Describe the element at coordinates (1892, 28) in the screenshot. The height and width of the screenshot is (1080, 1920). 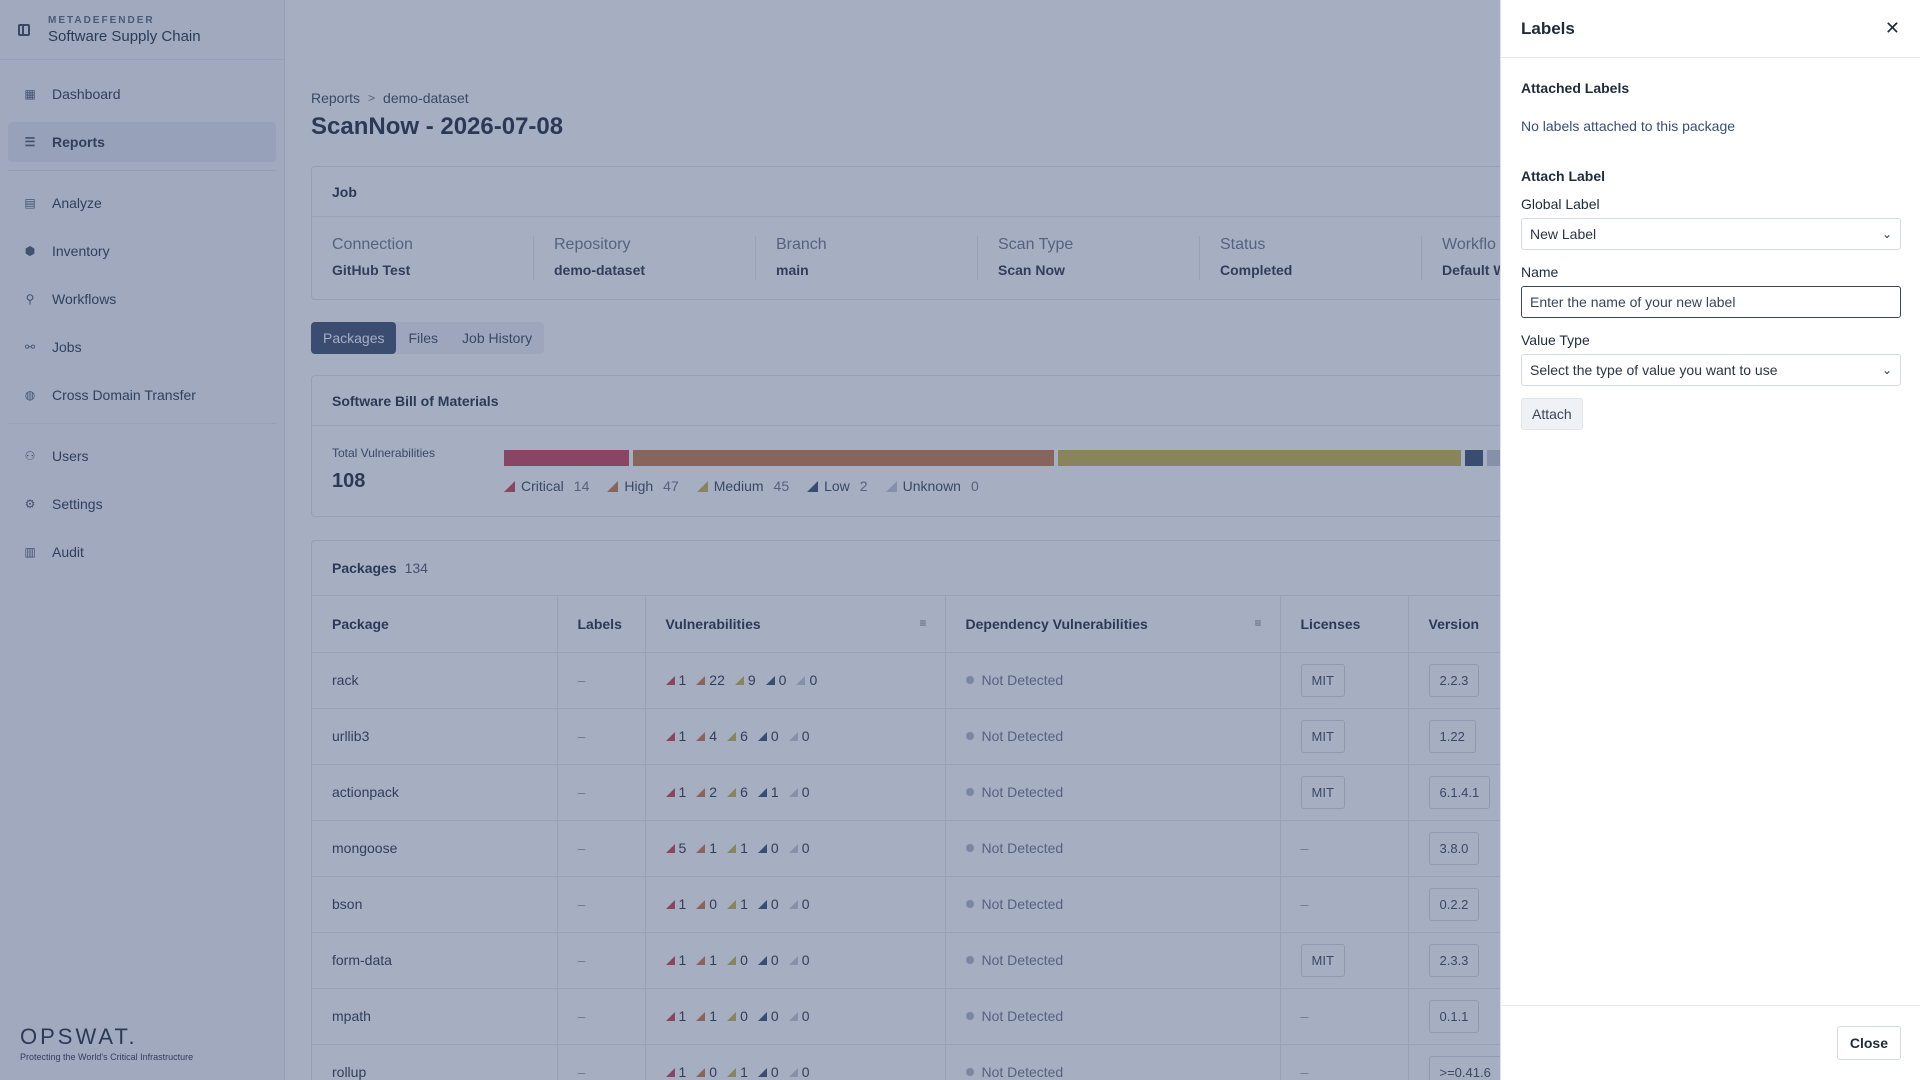
I see `close-icon: ✕` at that location.